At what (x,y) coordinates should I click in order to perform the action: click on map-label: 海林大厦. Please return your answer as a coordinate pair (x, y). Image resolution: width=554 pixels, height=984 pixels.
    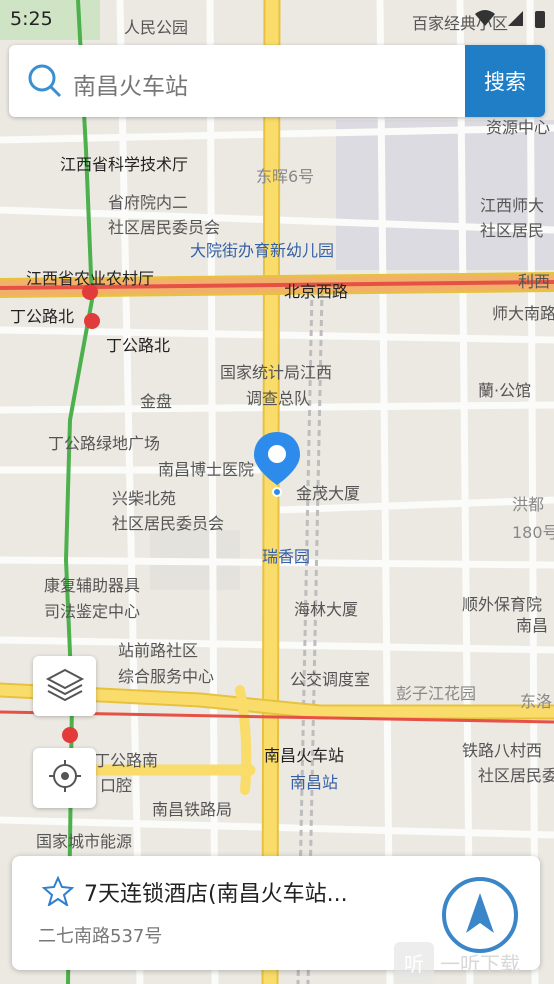
    Looking at the image, I should click on (326, 608).